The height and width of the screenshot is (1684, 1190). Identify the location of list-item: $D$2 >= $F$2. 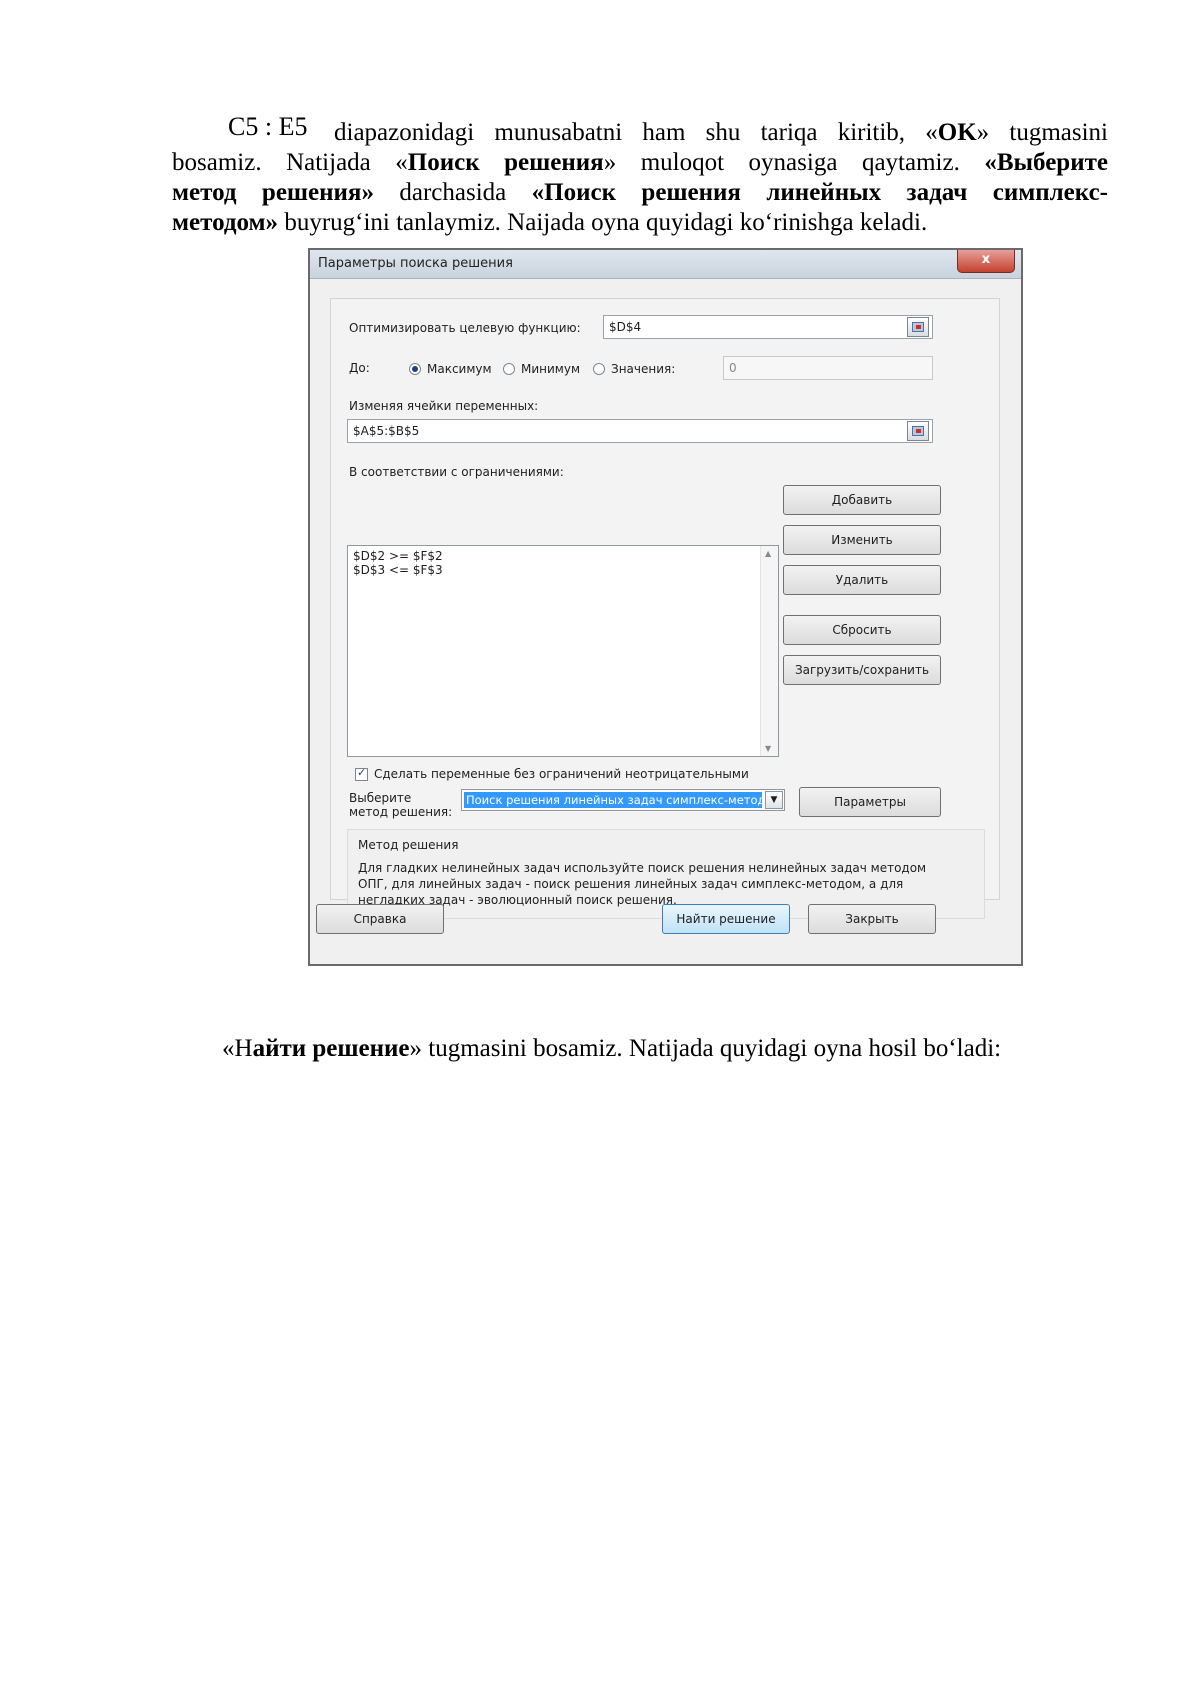
(398, 556).